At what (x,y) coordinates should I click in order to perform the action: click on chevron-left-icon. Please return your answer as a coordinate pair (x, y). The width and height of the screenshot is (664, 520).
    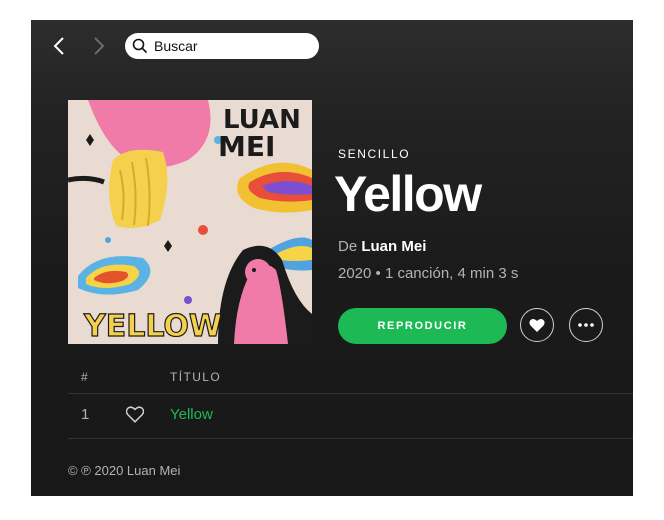
    Looking at the image, I should click on (58, 46).